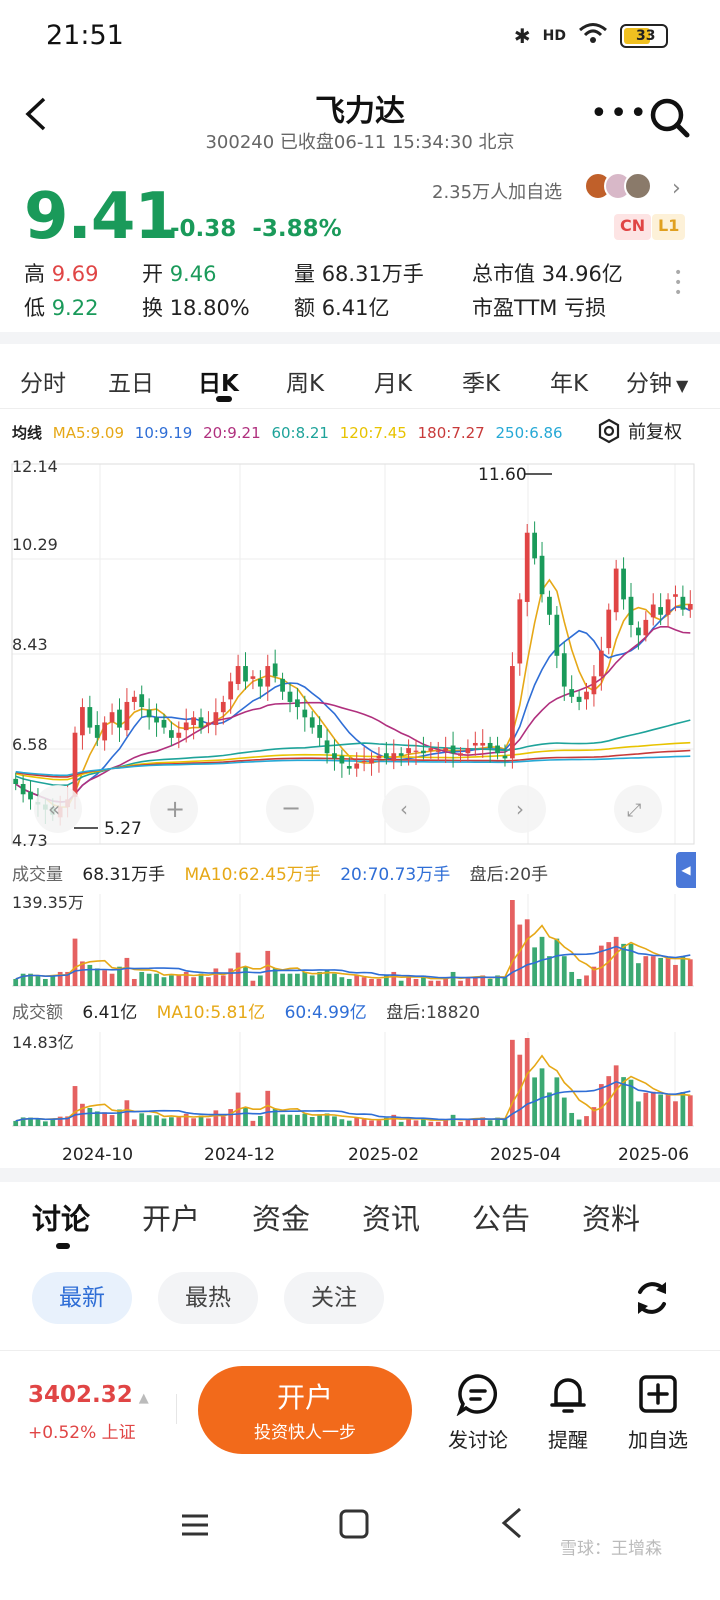 This screenshot has height=1600, width=720. I want to click on open-account-button: 开户 投资快人一步, so click(305, 1410).